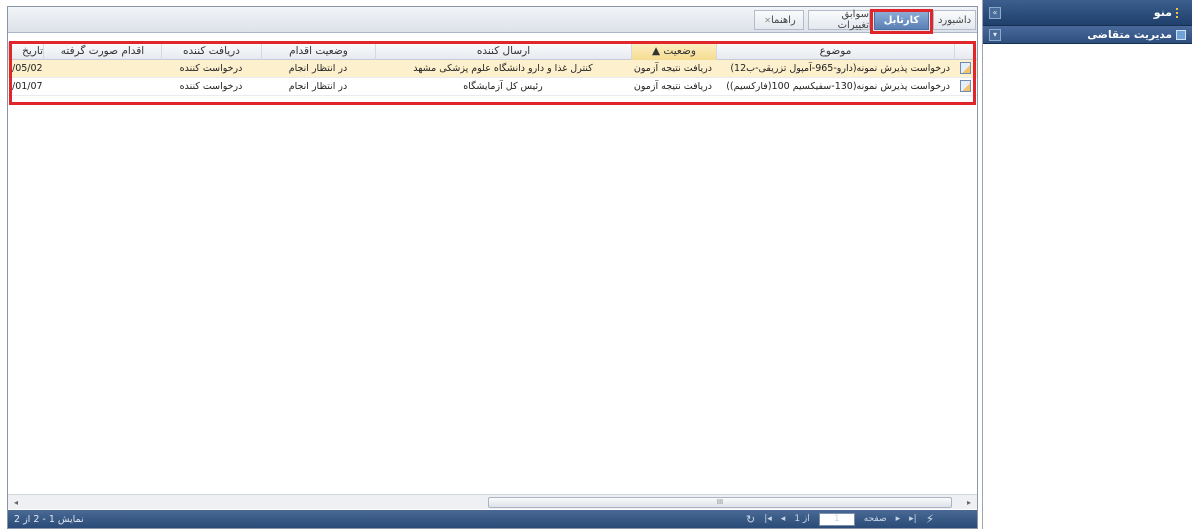 The width and height of the screenshot is (1192, 529). I want to click on column-header-date: تاریخ, so click(25, 50).